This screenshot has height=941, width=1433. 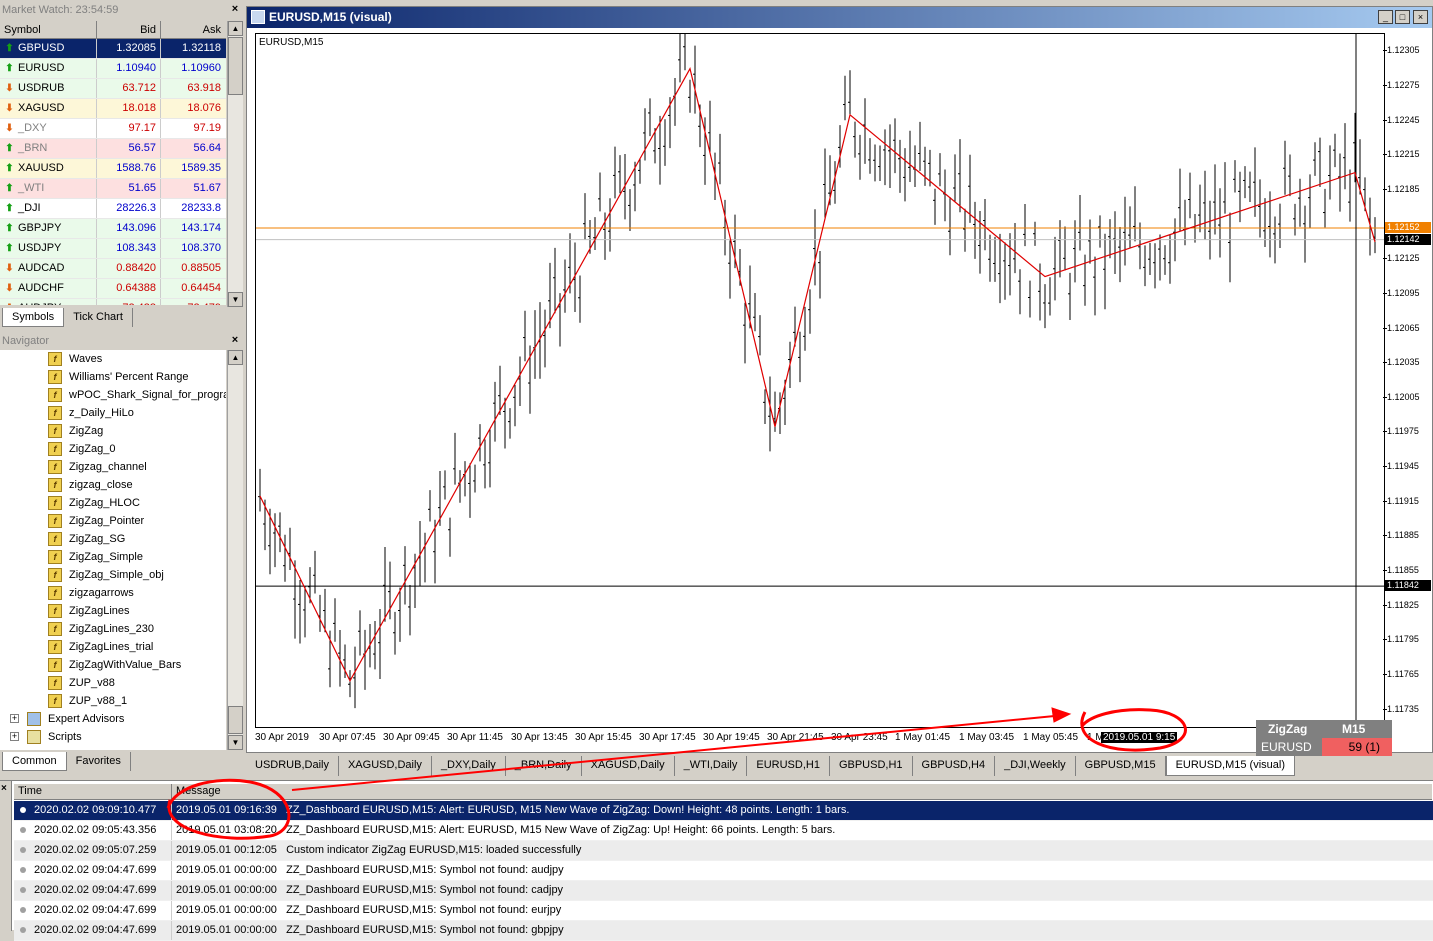 What do you see at coordinates (104, 503) in the screenshot?
I see `navigator-item-label: ZigZag_HLOC` at bounding box center [104, 503].